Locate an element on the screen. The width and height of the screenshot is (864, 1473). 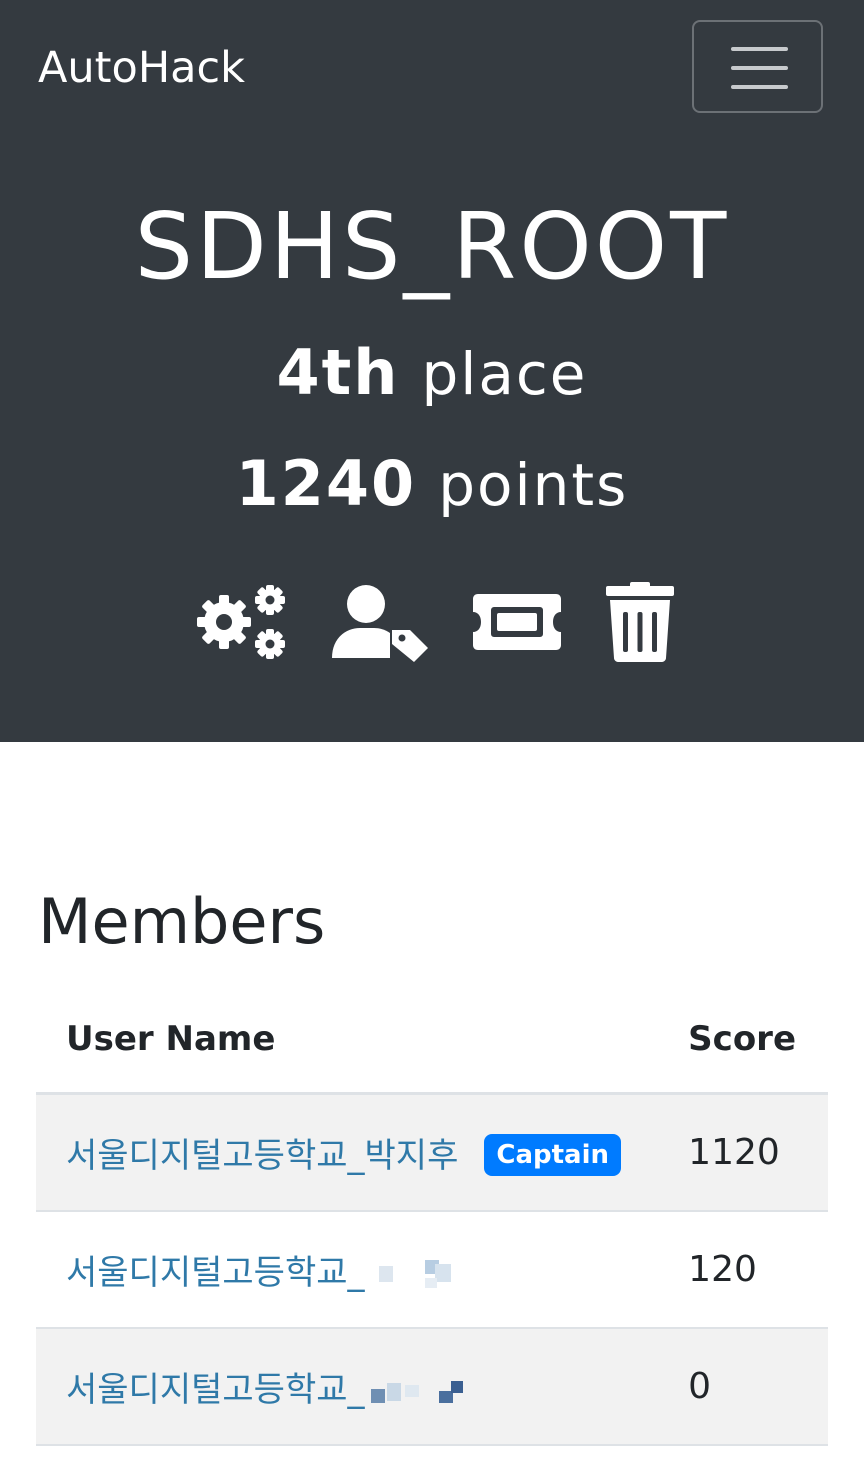
team-ticket-button is located at coordinates (517, 622).